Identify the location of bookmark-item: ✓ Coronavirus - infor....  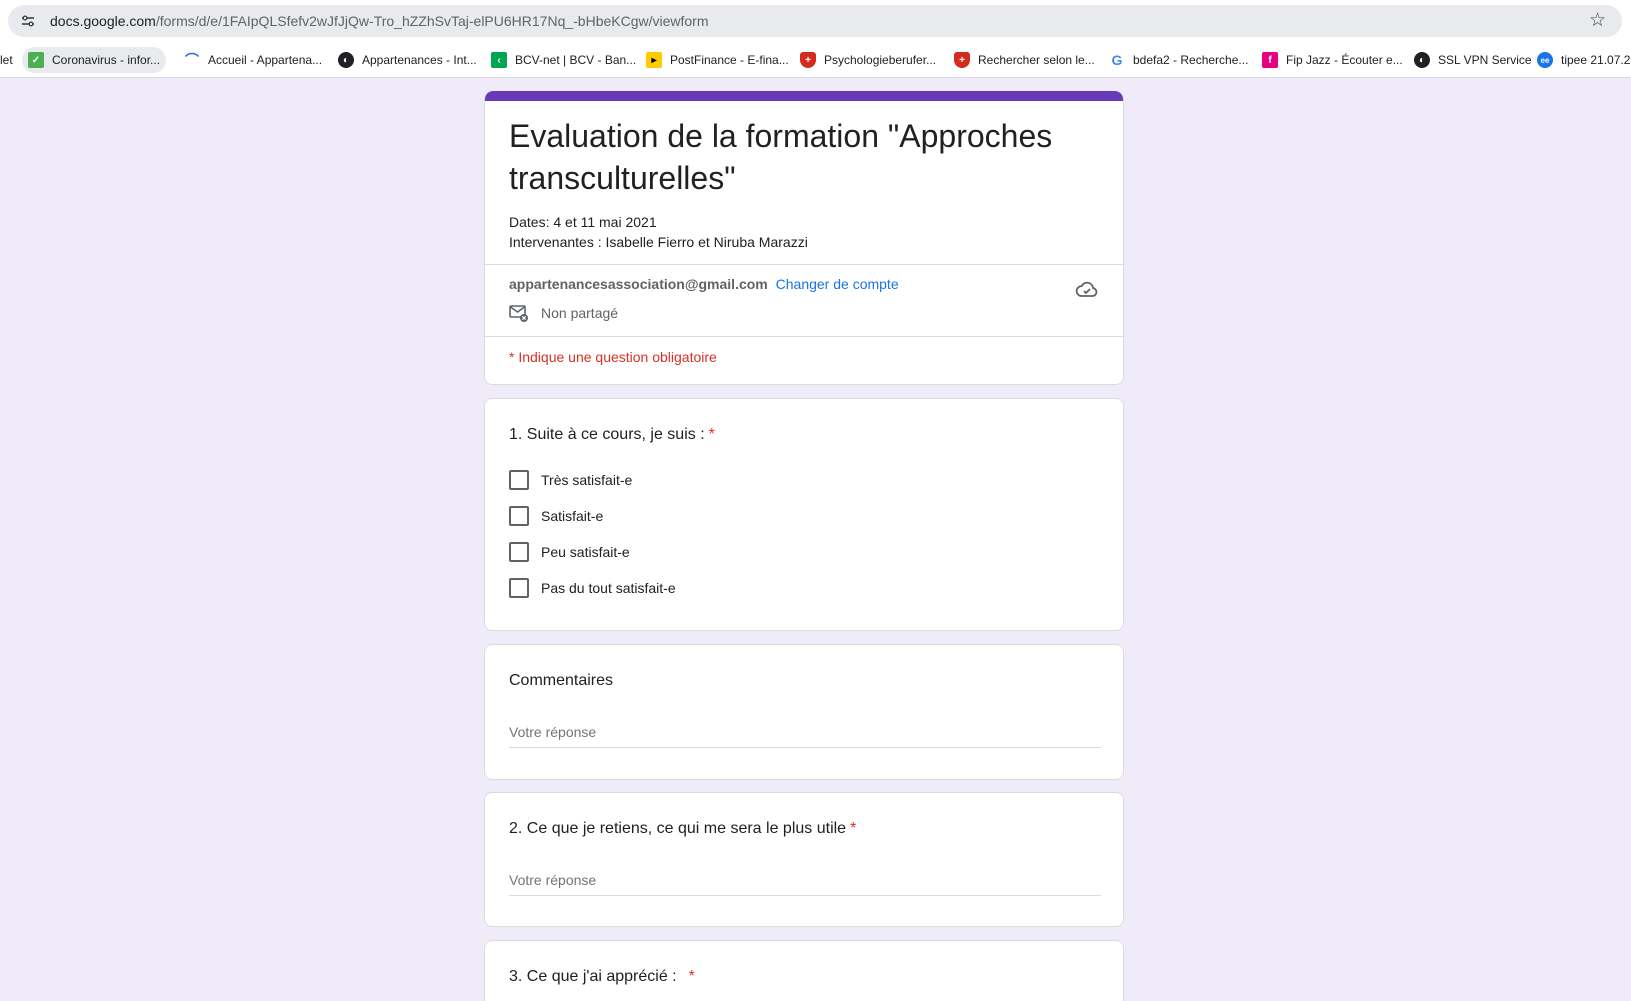
(94, 60).